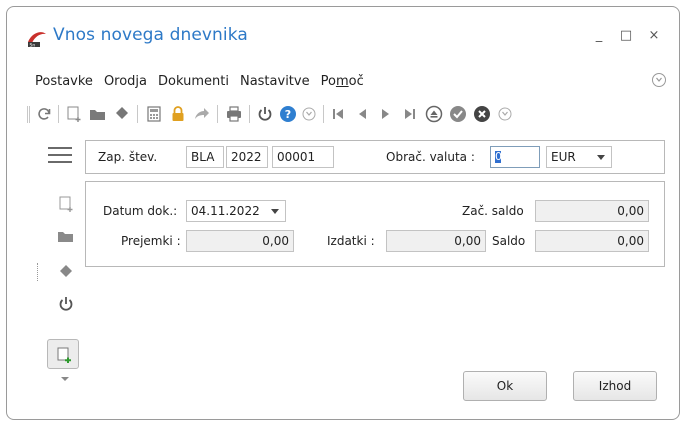  I want to click on lock-icon, so click(178, 114).